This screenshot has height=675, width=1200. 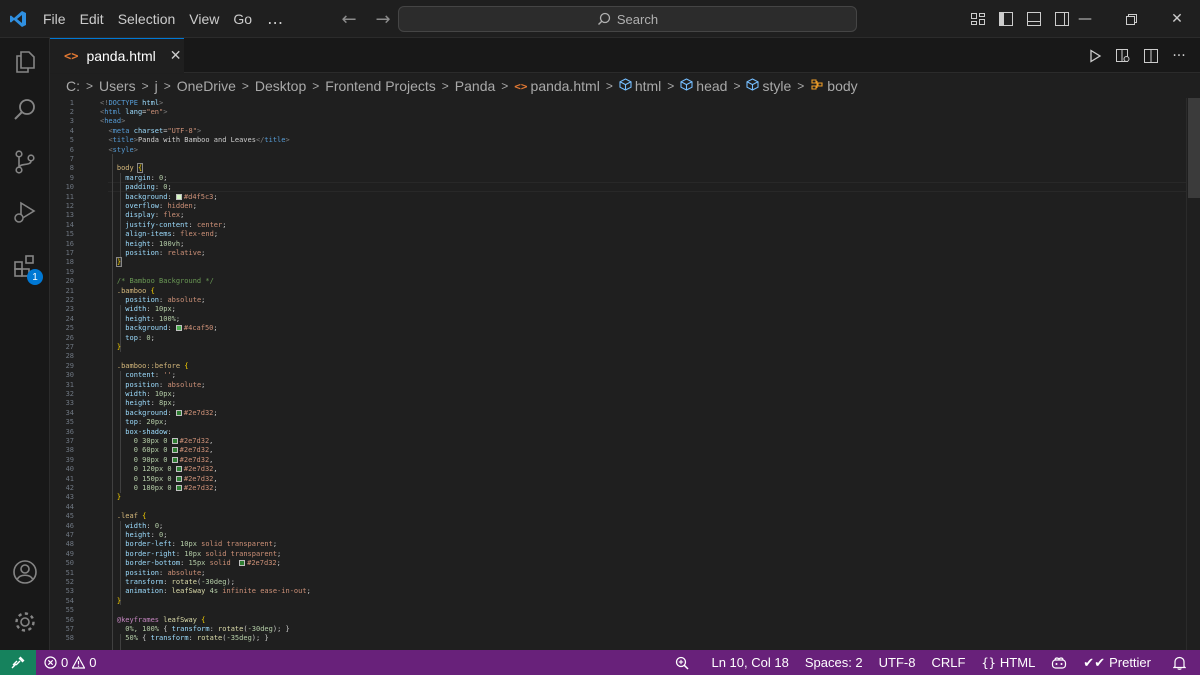 I want to click on split-editor-icon, so click(x=1151, y=56).